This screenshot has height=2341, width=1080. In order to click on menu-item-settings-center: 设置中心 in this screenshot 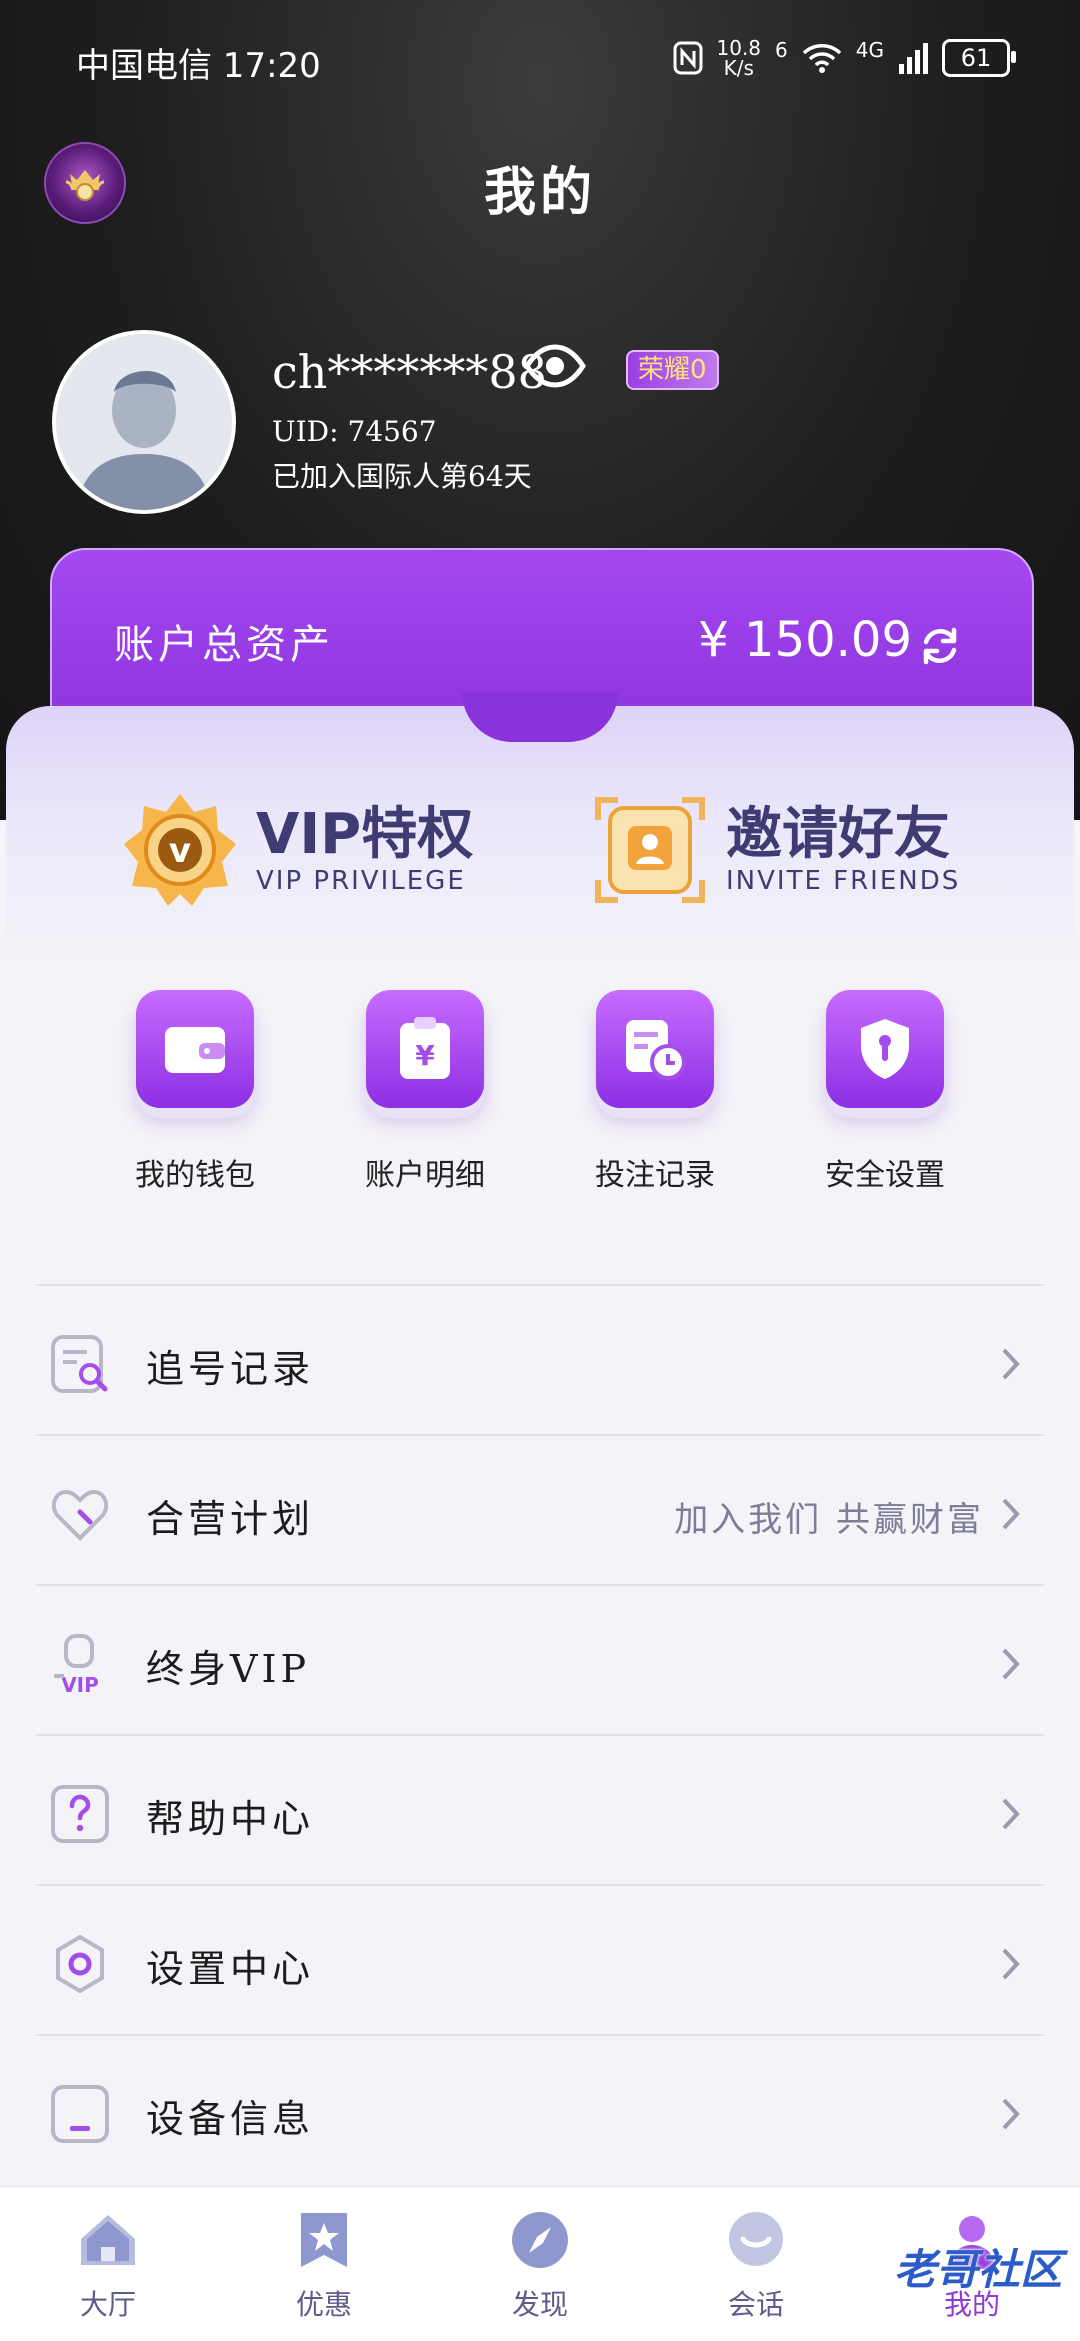, I will do `click(540, 1964)`.